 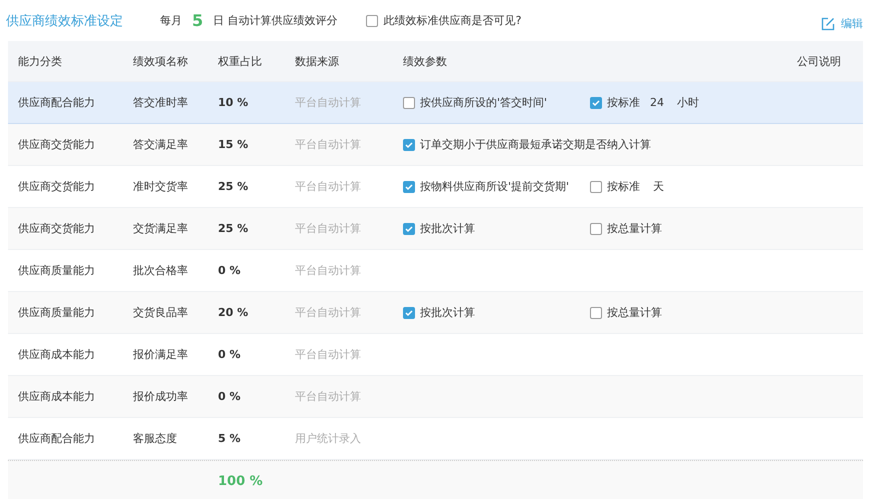 What do you see at coordinates (453, 20) in the screenshot?
I see `checkbox-label: 此绩效标准供应商是否可见?` at bounding box center [453, 20].